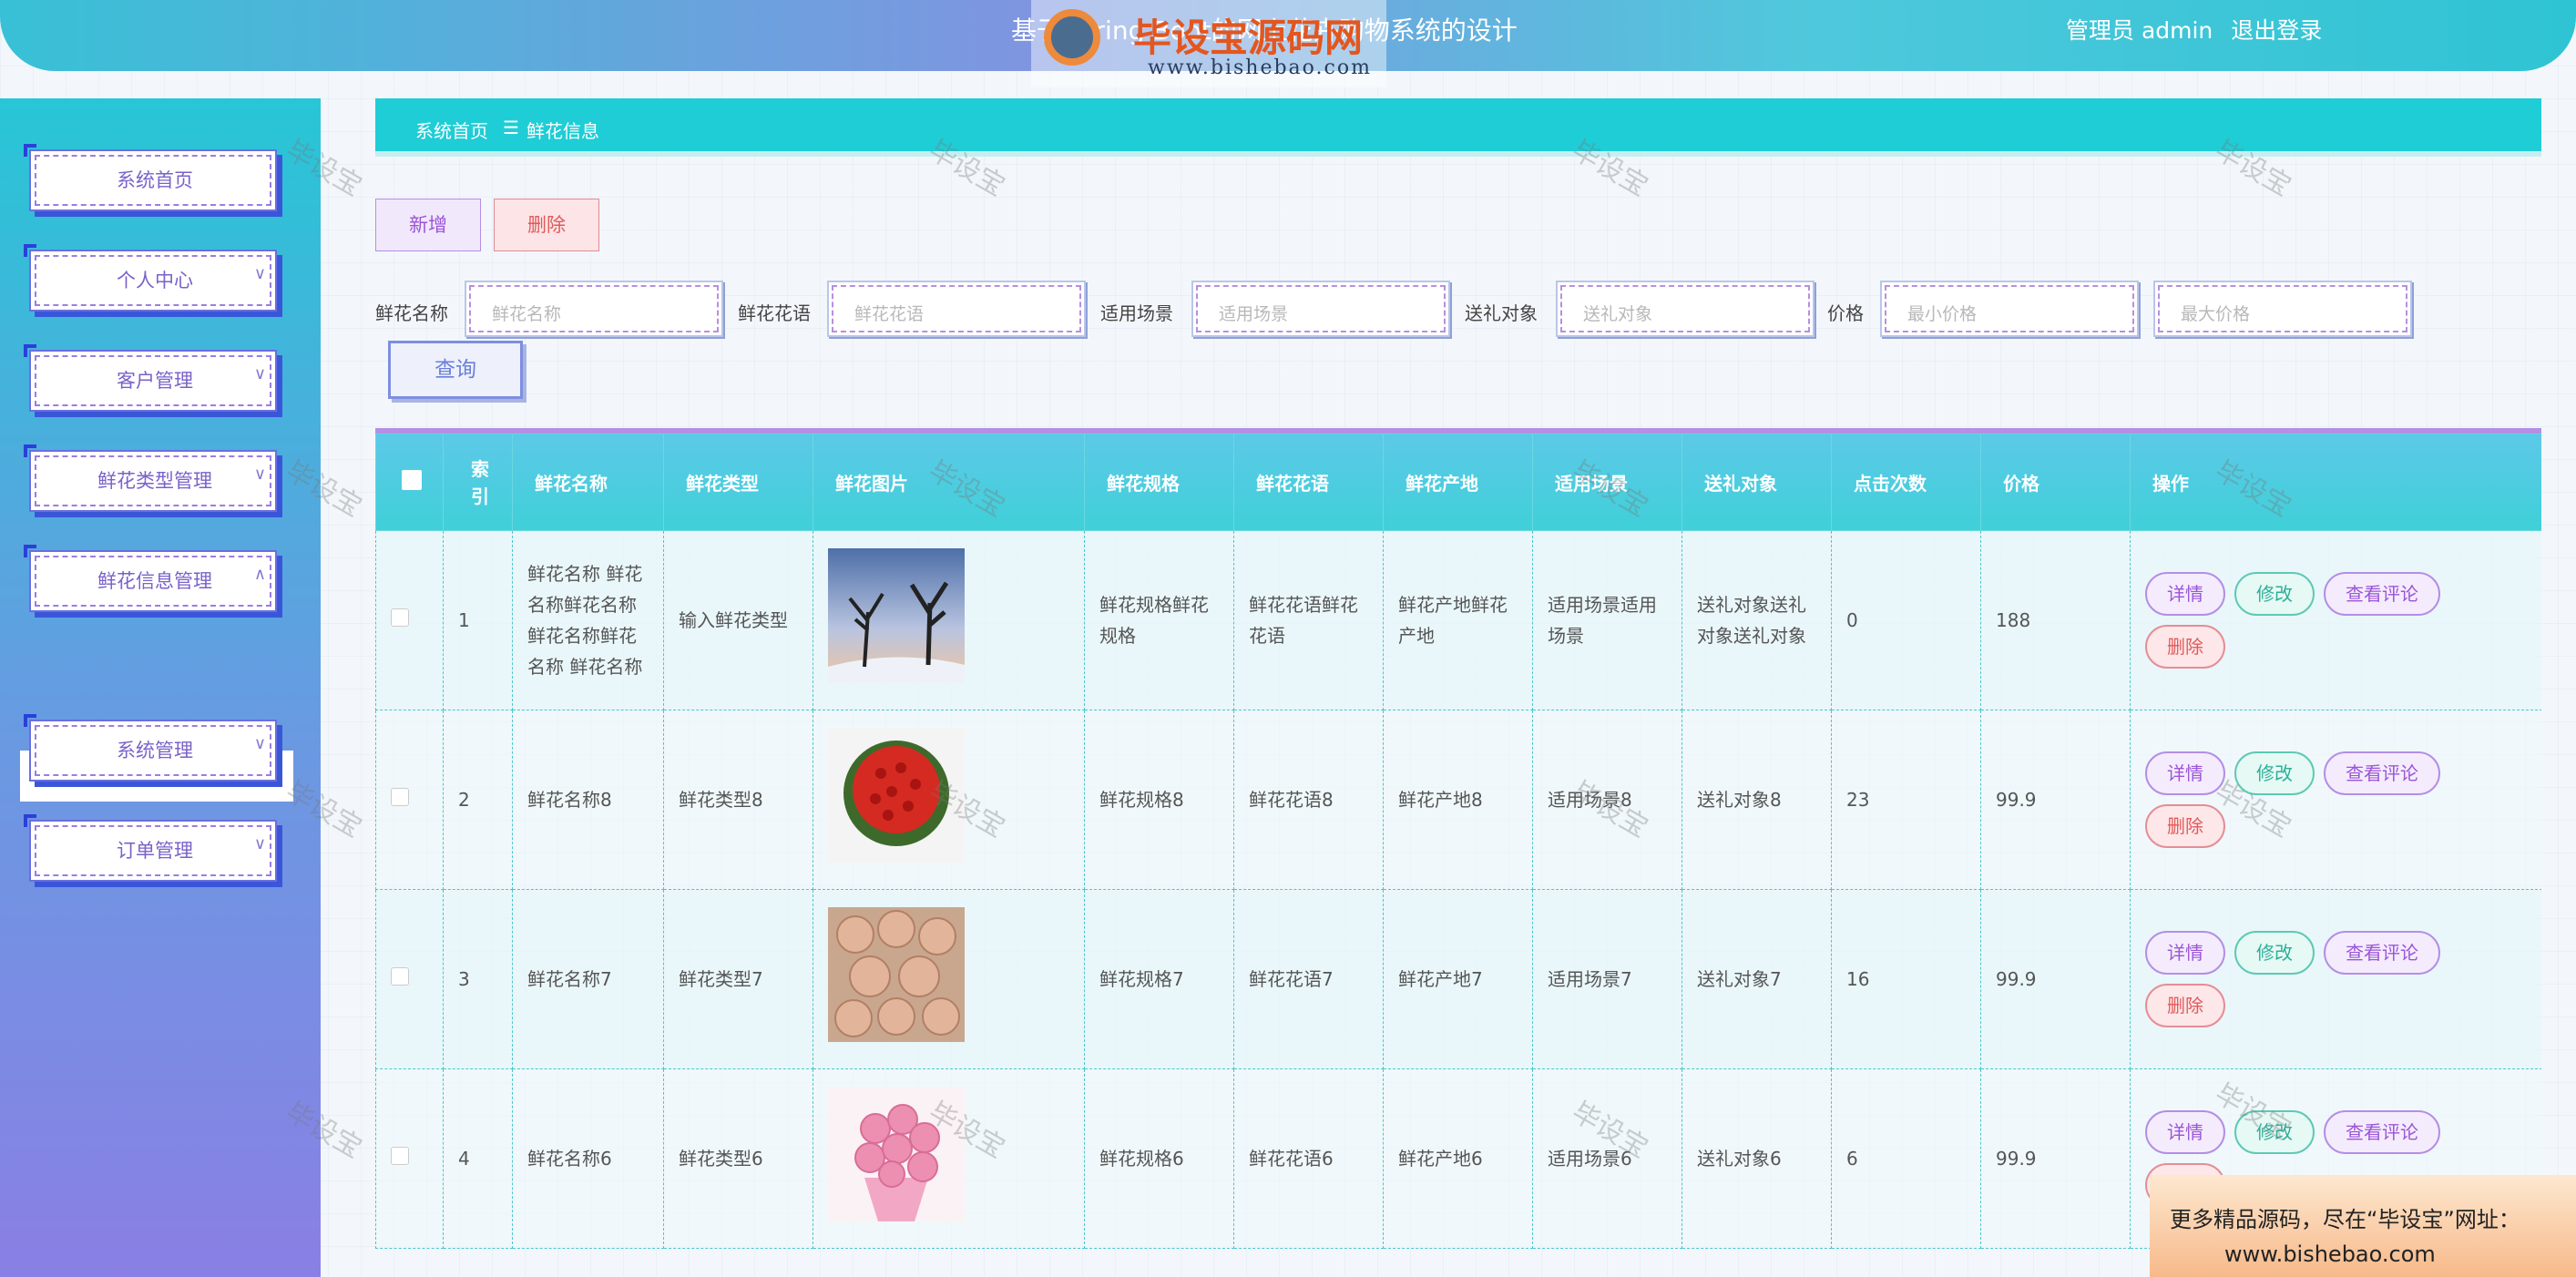  Describe the element at coordinates (1757, 483) in the screenshot. I see `column-header: 送礼对象` at that location.